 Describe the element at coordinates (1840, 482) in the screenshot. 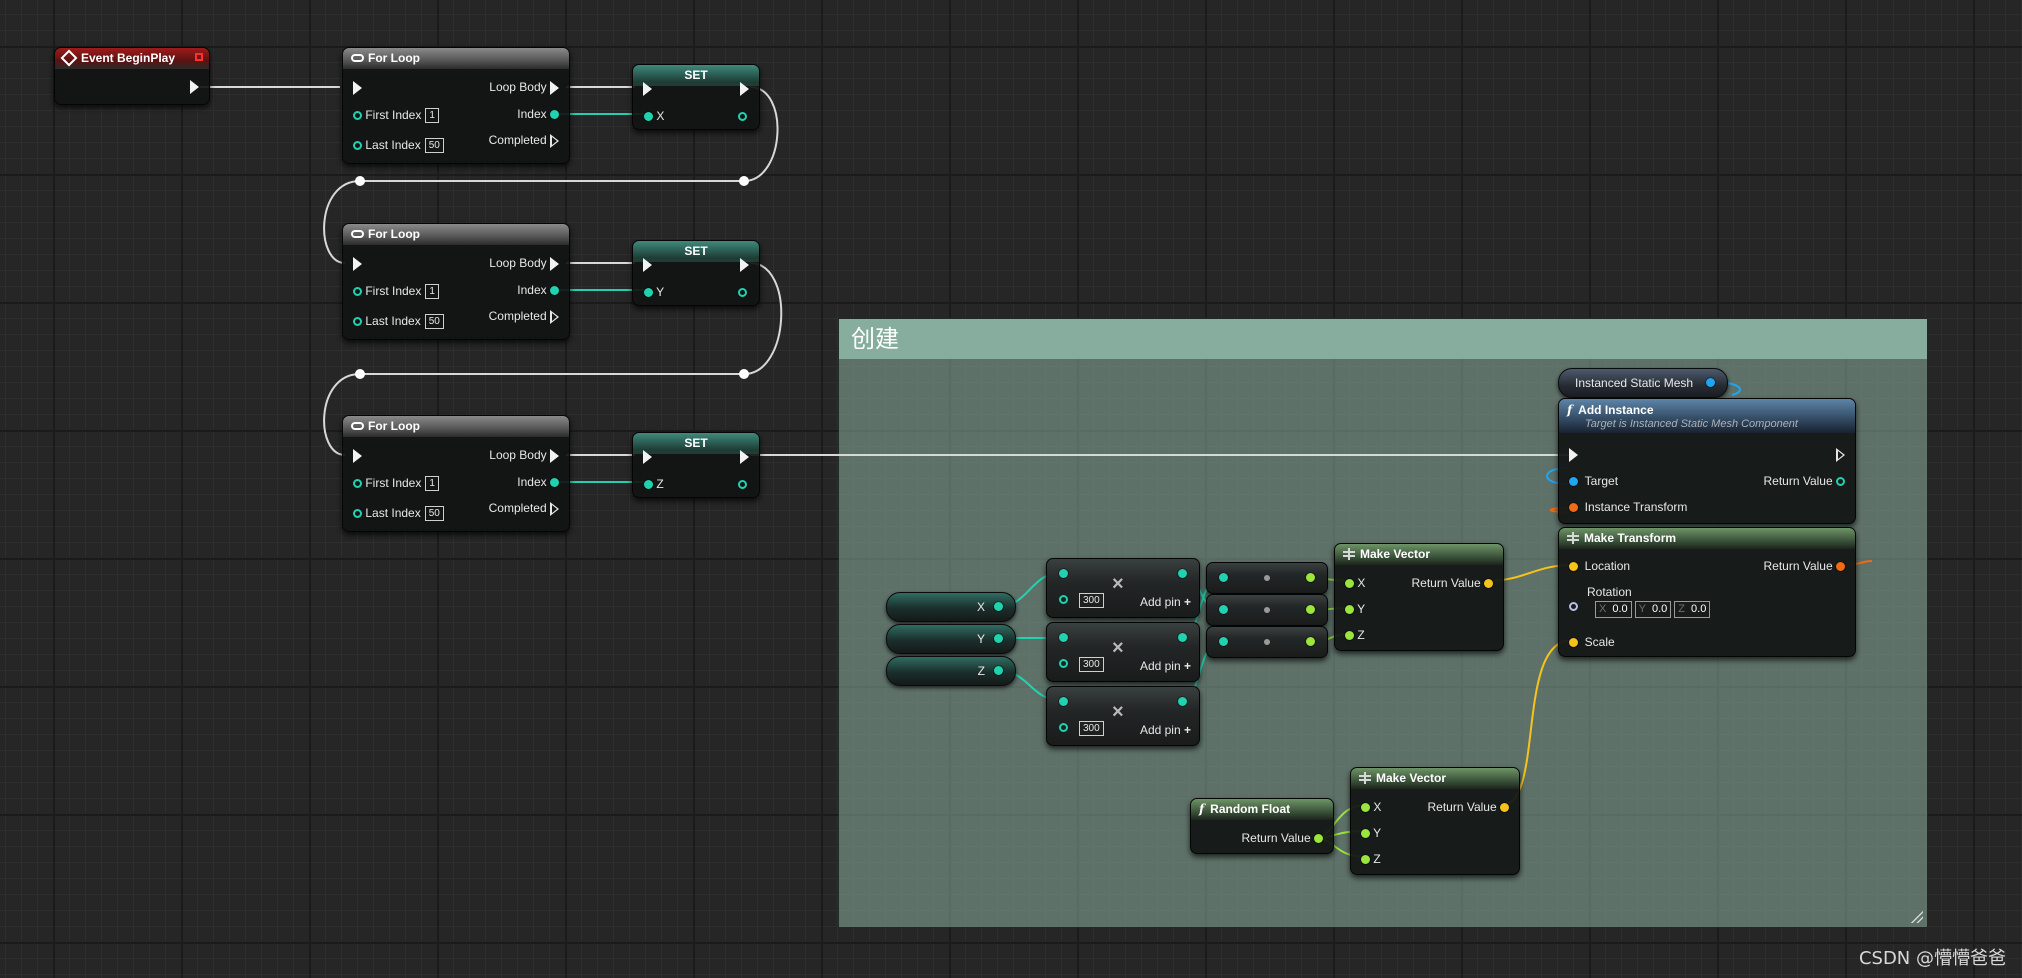

I see `return-value-pin` at that location.